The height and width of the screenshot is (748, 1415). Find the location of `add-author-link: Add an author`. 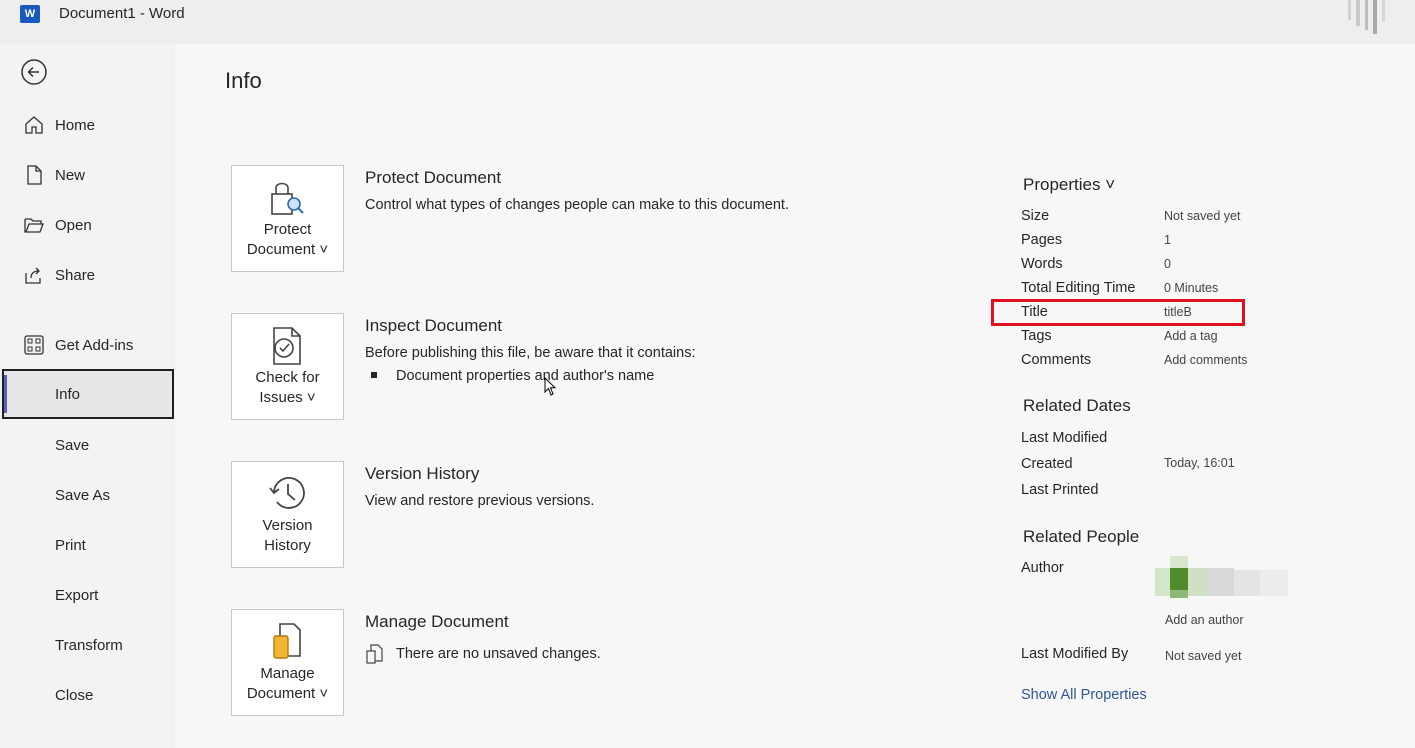

add-author-link: Add an author is located at coordinates (1204, 620).